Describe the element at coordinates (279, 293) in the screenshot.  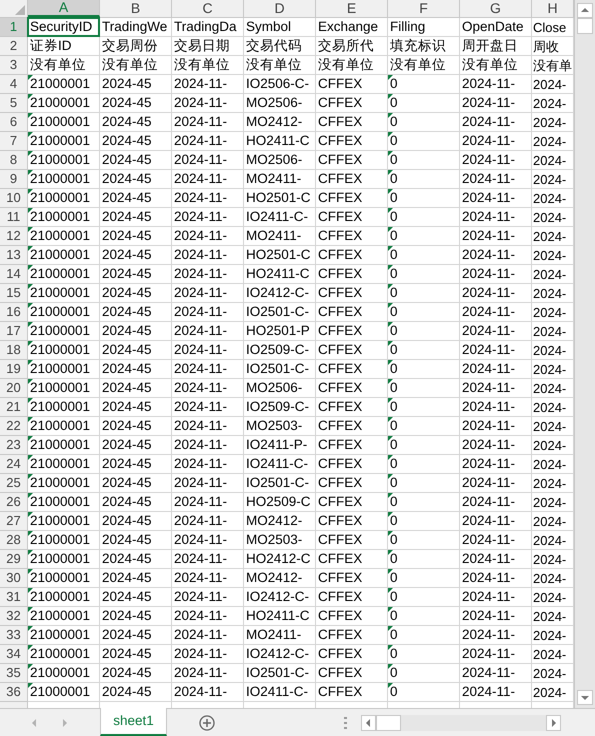
I see `table-cell: IO2412-C-` at that location.